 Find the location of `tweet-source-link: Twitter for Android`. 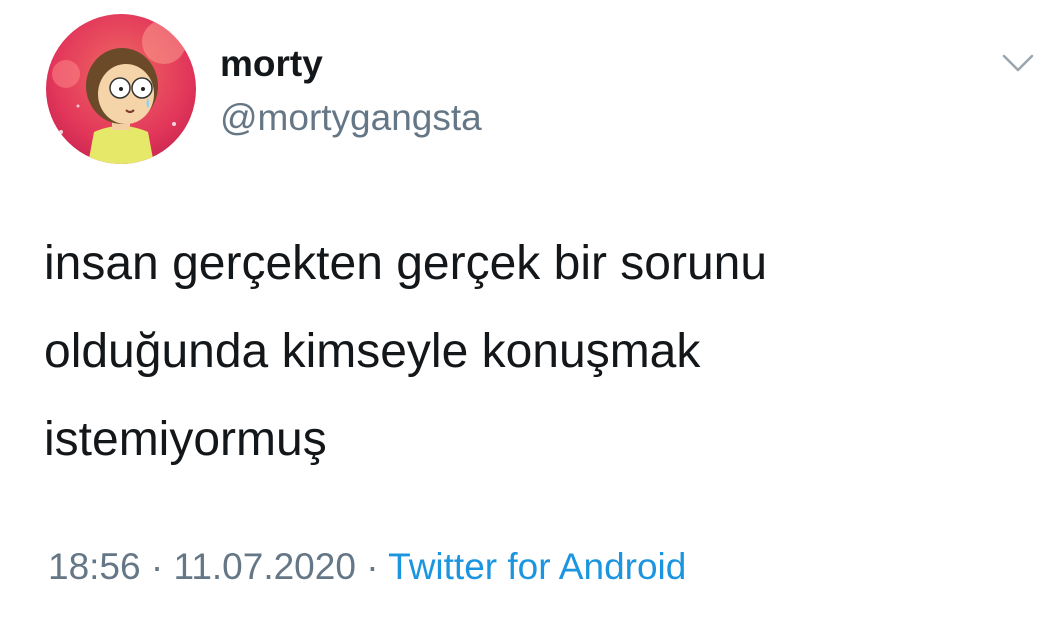

tweet-source-link: Twitter for Android is located at coordinates (537, 566).